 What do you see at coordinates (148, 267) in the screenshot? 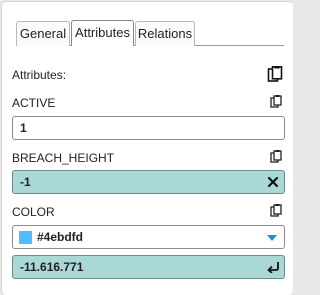
I see `color-numeric-field: -11.616.771` at bounding box center [148, 267].